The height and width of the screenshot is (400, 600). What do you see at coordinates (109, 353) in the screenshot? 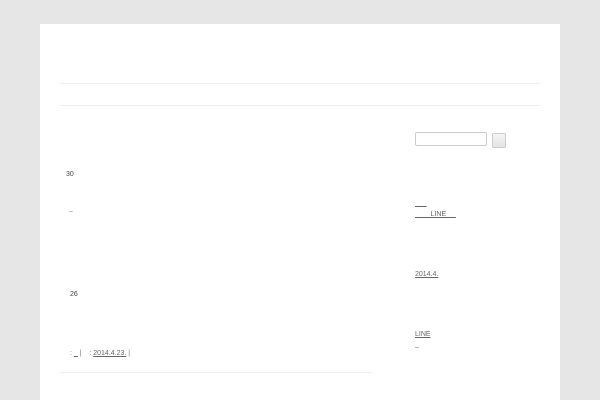
I see `post-date-link: 2014.4.23.` at bounding box center [109, 353].